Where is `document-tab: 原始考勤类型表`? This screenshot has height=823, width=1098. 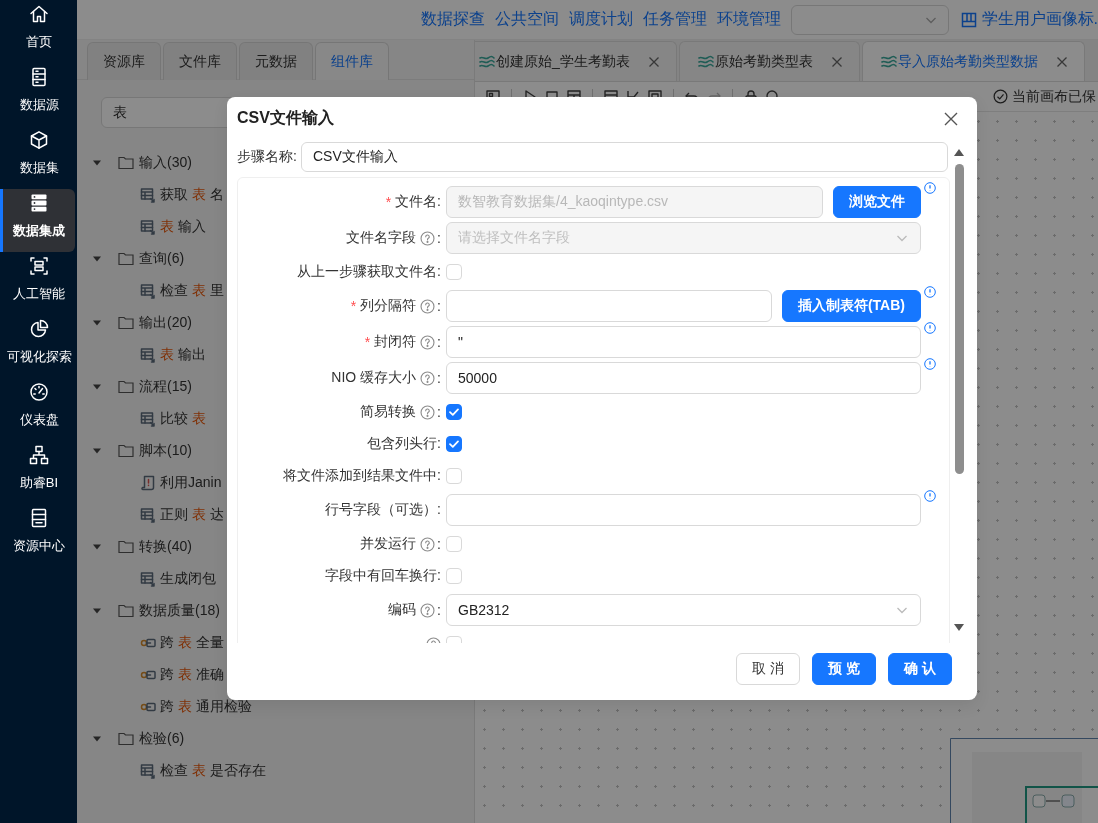
document-tab: 原始考勤类型表 is located at coordinates (769, 61).